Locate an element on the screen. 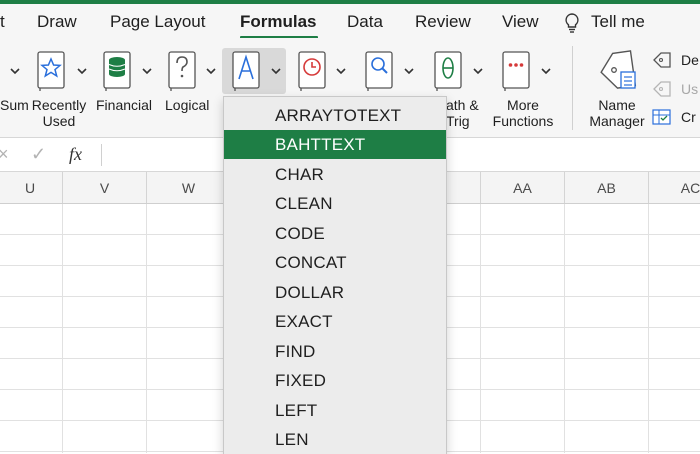  more-functions-label-1: More is located at coordinates (523, 105).